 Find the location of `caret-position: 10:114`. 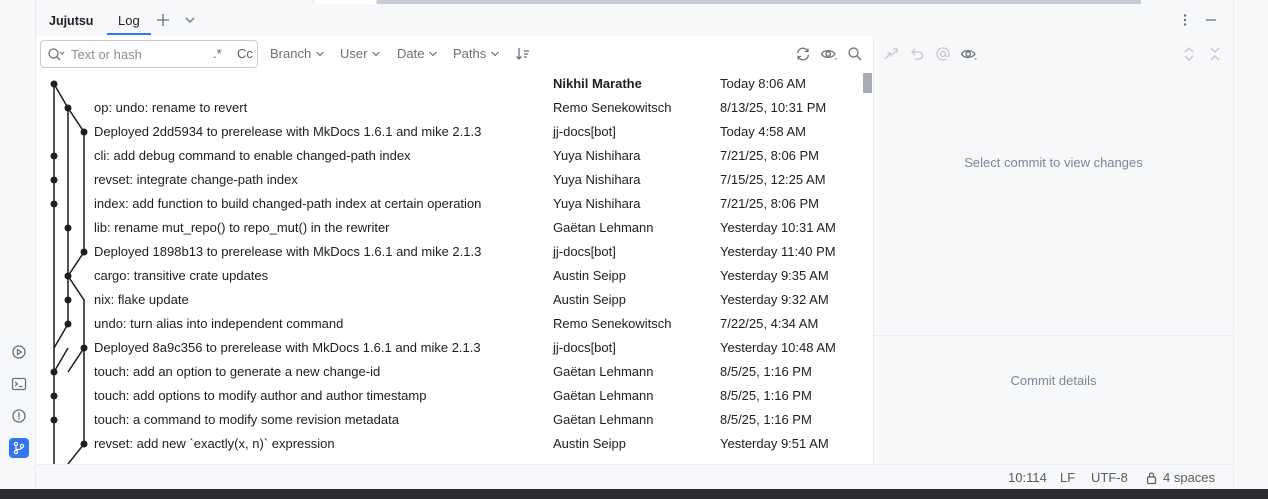

caret-position: 10:114 is located at coordinates (1027, 477).